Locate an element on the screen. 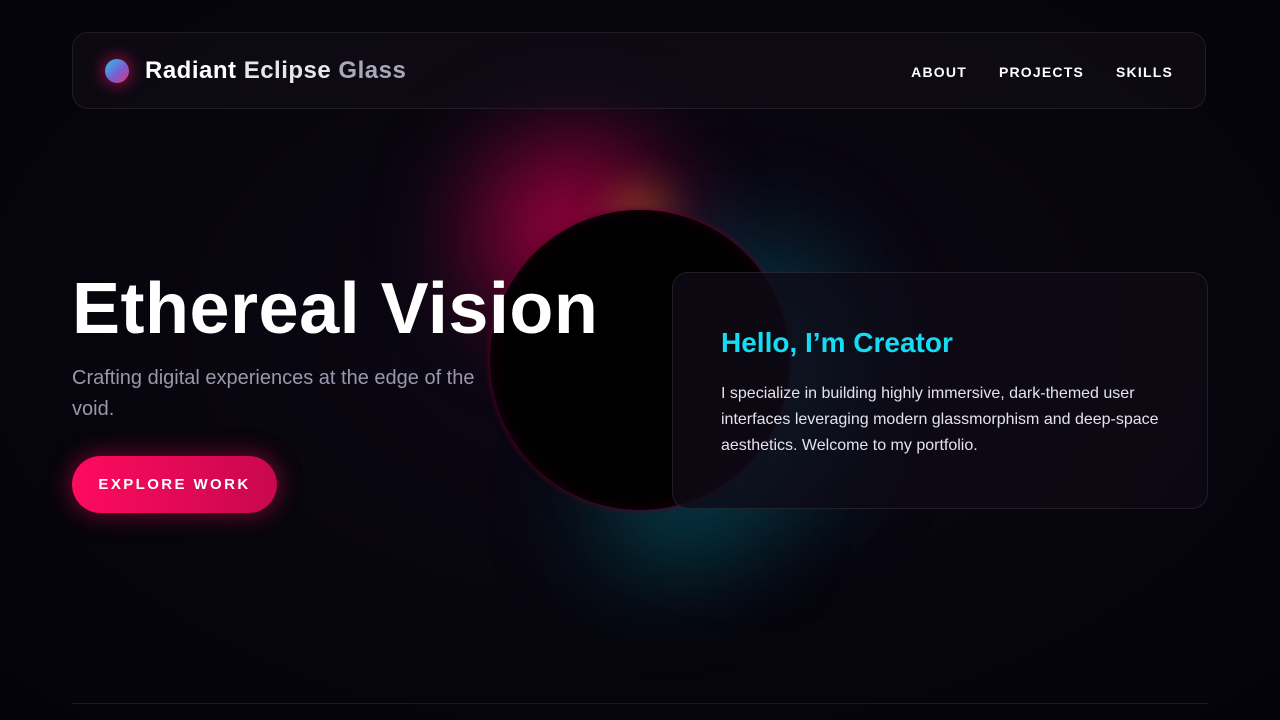  brand-word-3: Glass is located at coordinates (372, 70).